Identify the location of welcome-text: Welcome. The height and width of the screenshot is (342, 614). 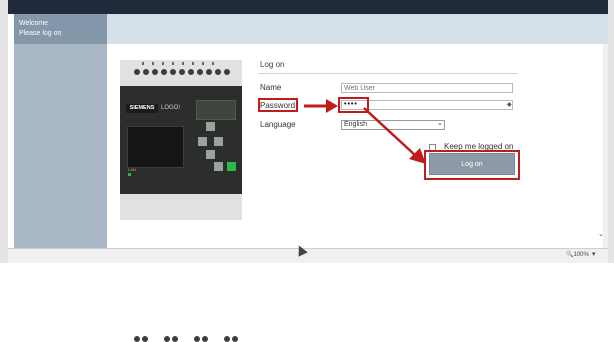
(34, 23).